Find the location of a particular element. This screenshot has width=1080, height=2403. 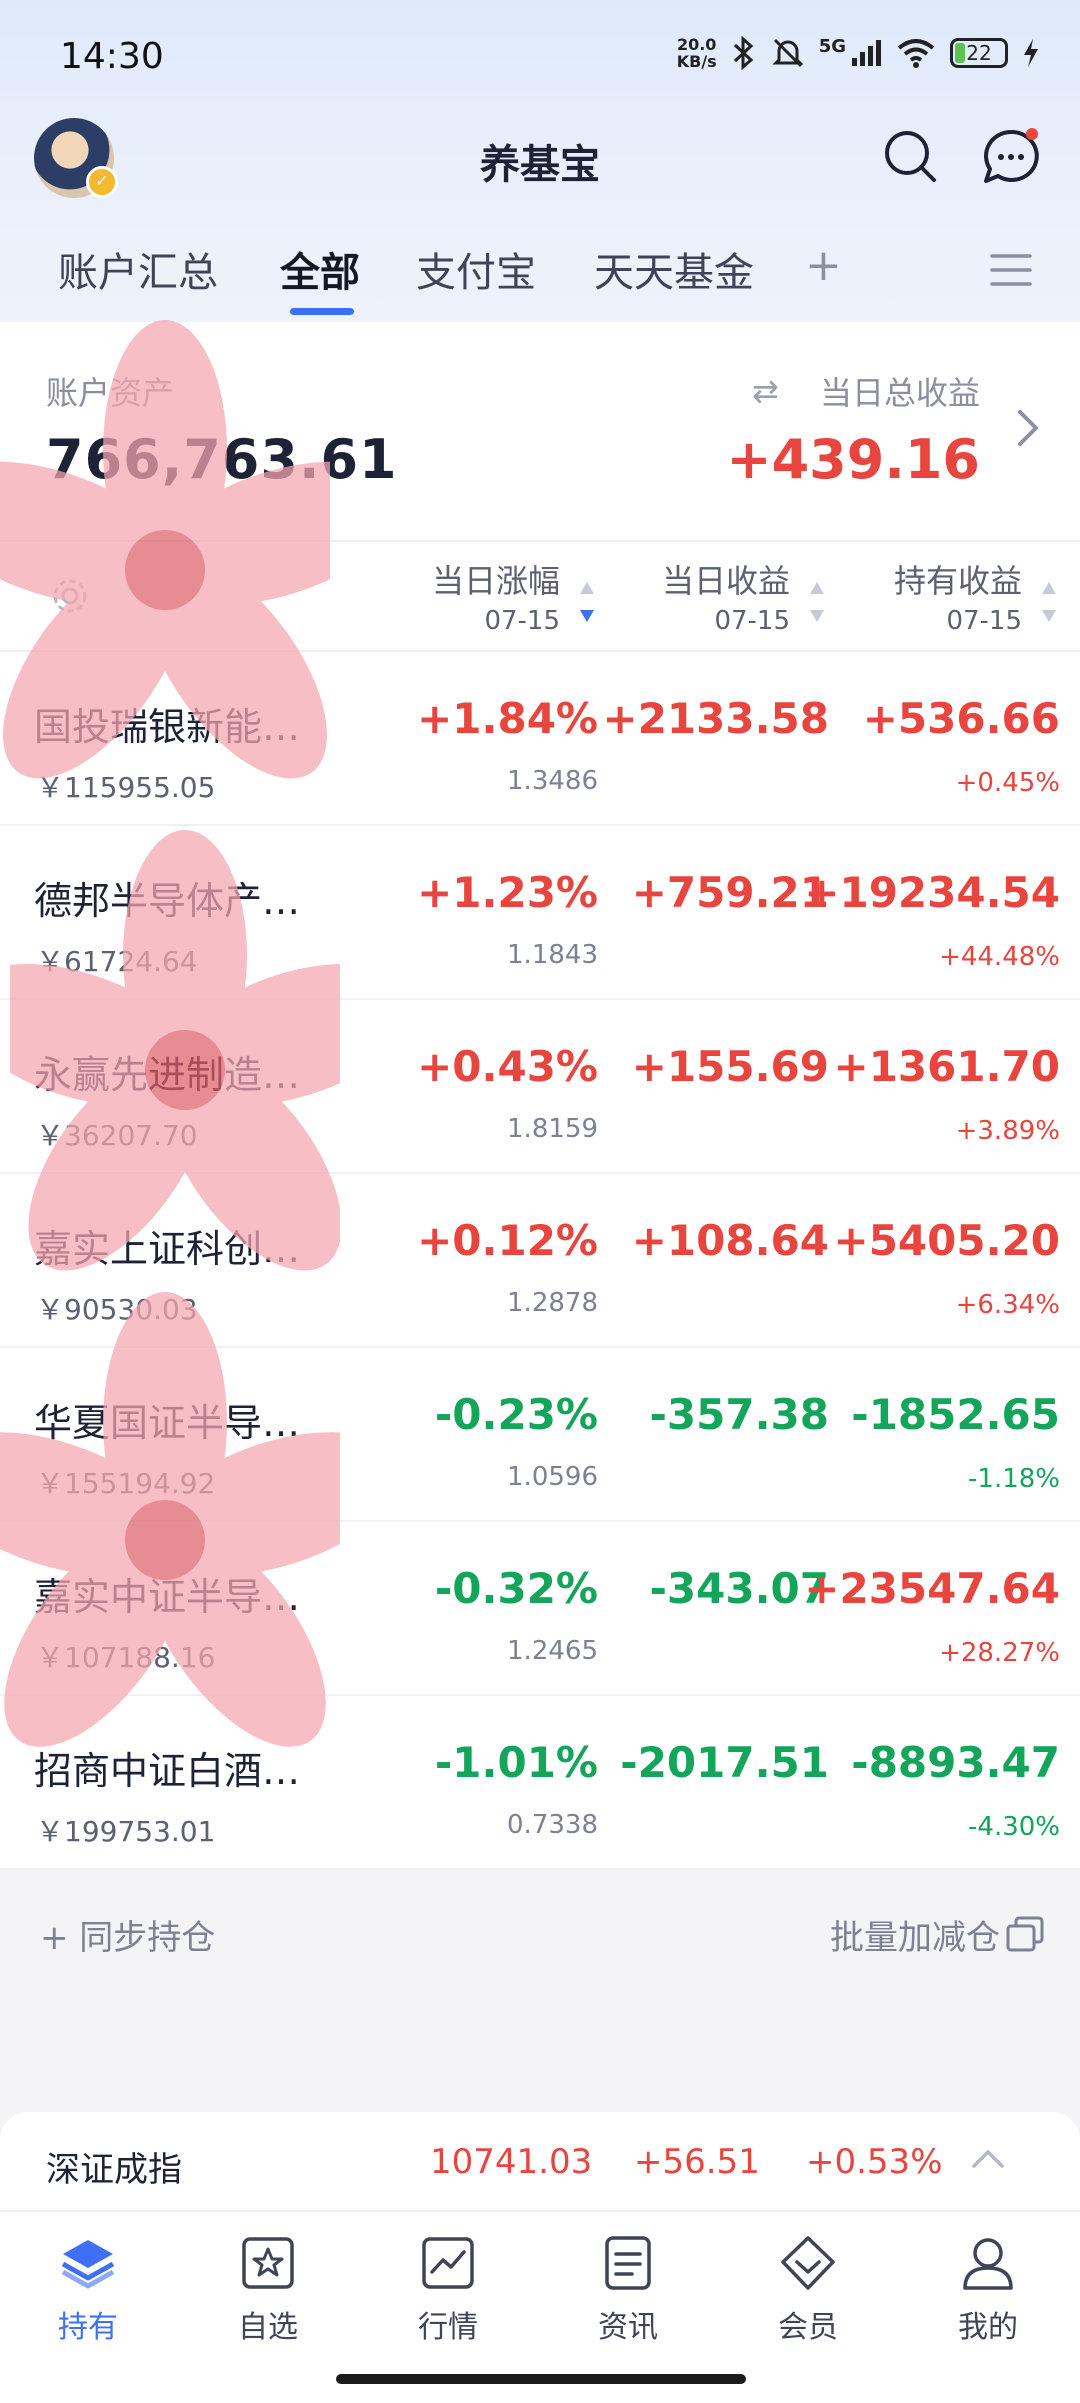

fund-hold-profit: +19234.54 is located at coordinates (932, 892).